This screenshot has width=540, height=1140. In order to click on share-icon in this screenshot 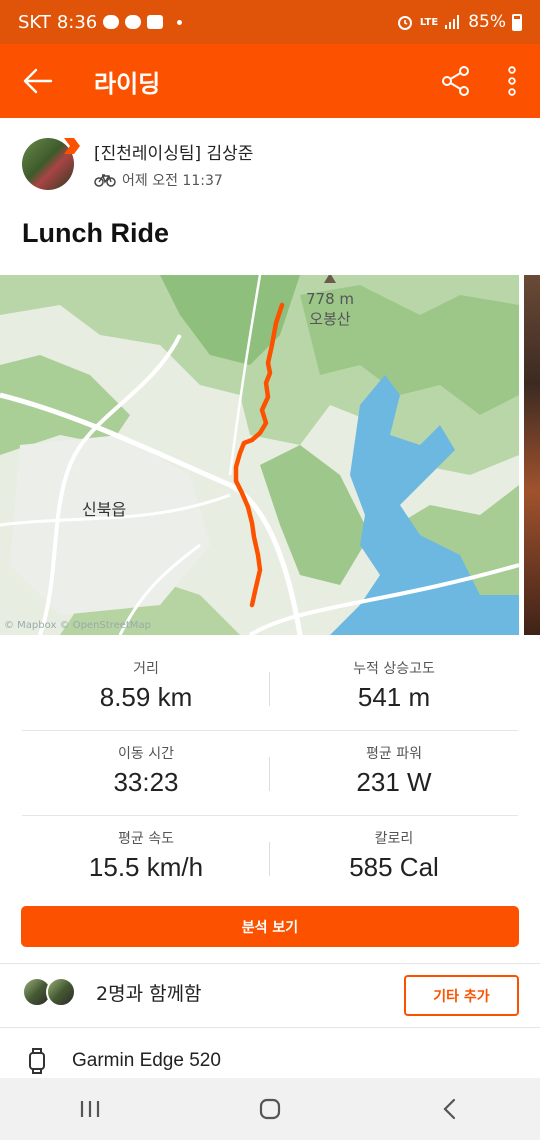, I will do `click(455, 81)`.